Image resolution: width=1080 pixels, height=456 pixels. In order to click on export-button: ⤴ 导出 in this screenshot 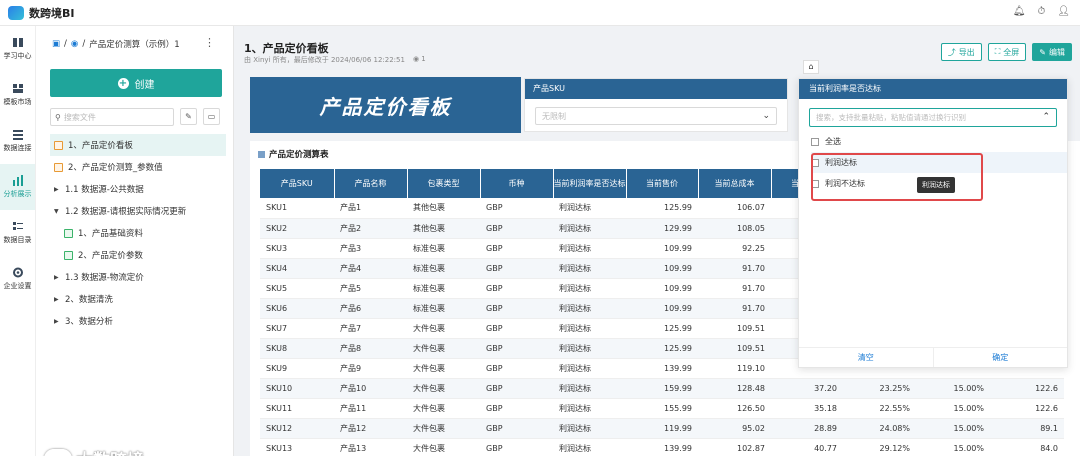, I will do `click(961, 52)`.